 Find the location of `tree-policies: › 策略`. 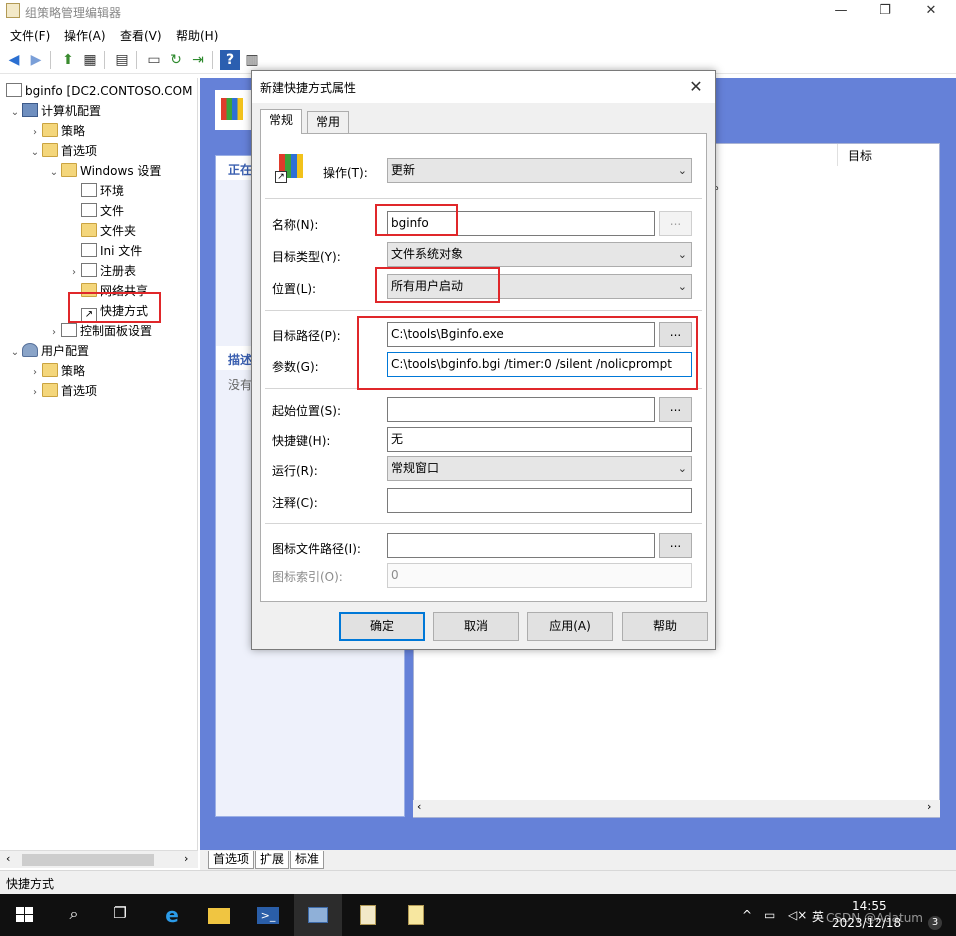

tree-policies: › 策略 is located at coordinates (56, 131).